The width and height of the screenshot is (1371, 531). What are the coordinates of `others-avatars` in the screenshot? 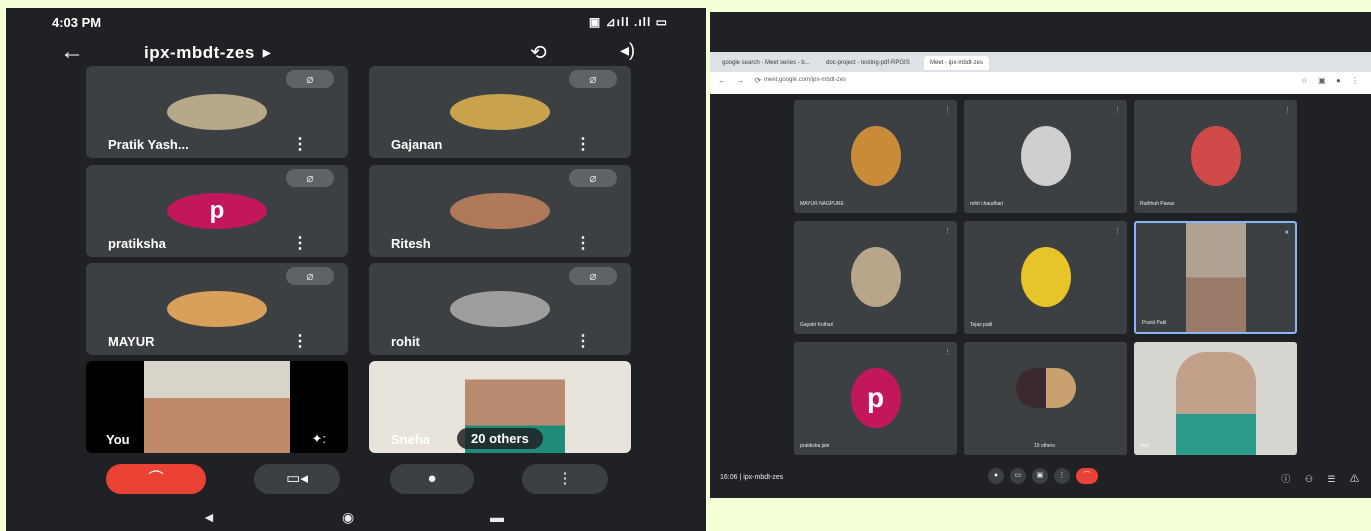 It's located at (1046, 388).